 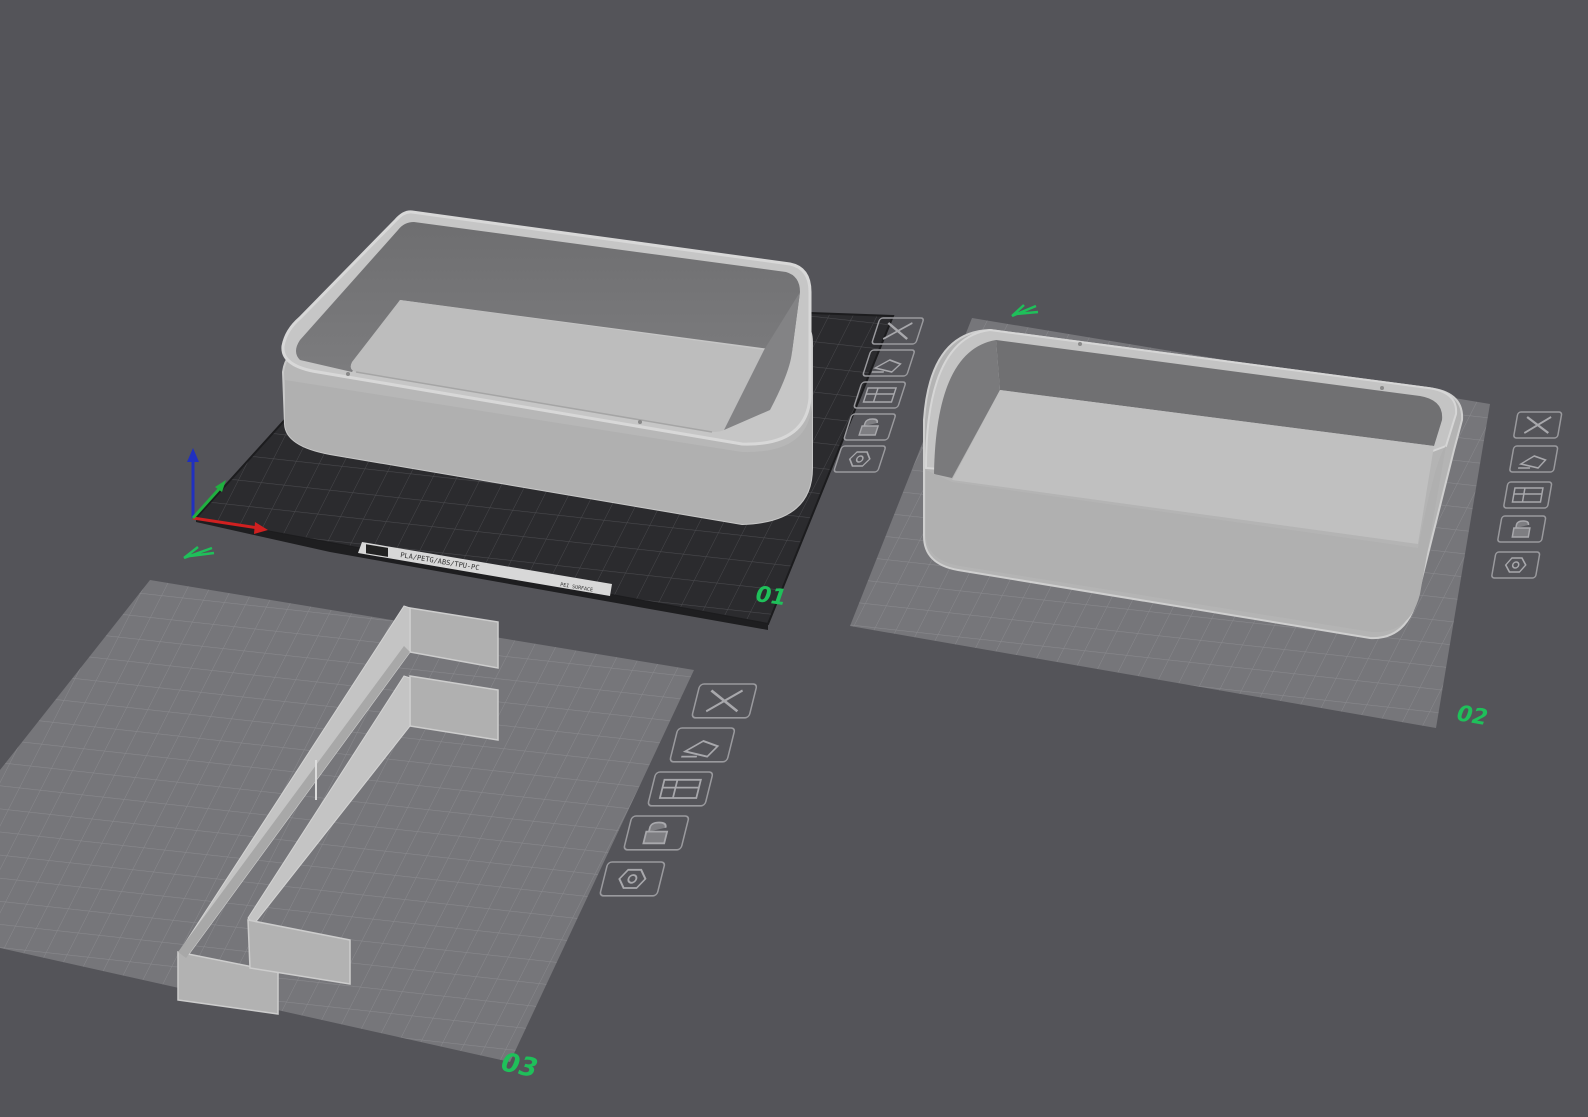 I want to click on plate-01-settings-button, so click(x=859, y=459).